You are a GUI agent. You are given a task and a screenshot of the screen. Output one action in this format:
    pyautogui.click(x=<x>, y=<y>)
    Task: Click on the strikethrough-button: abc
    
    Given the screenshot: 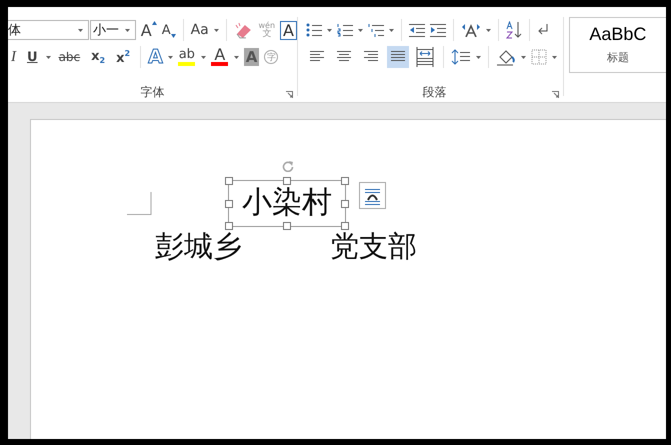 What is the action you would take?
    pyautogui.click(x=70, y=57)
    